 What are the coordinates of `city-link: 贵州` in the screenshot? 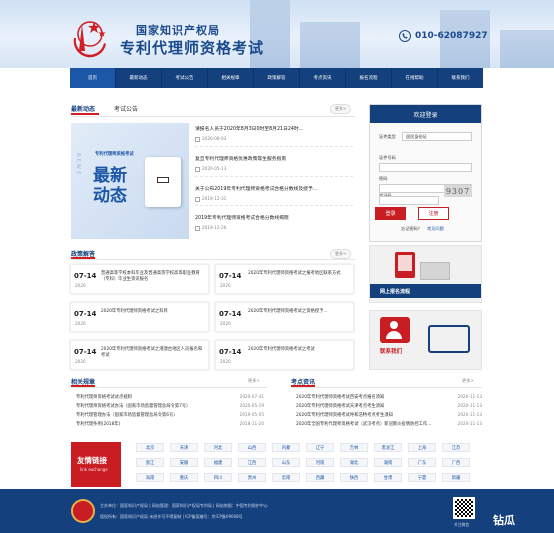 It's located at (252, 477).